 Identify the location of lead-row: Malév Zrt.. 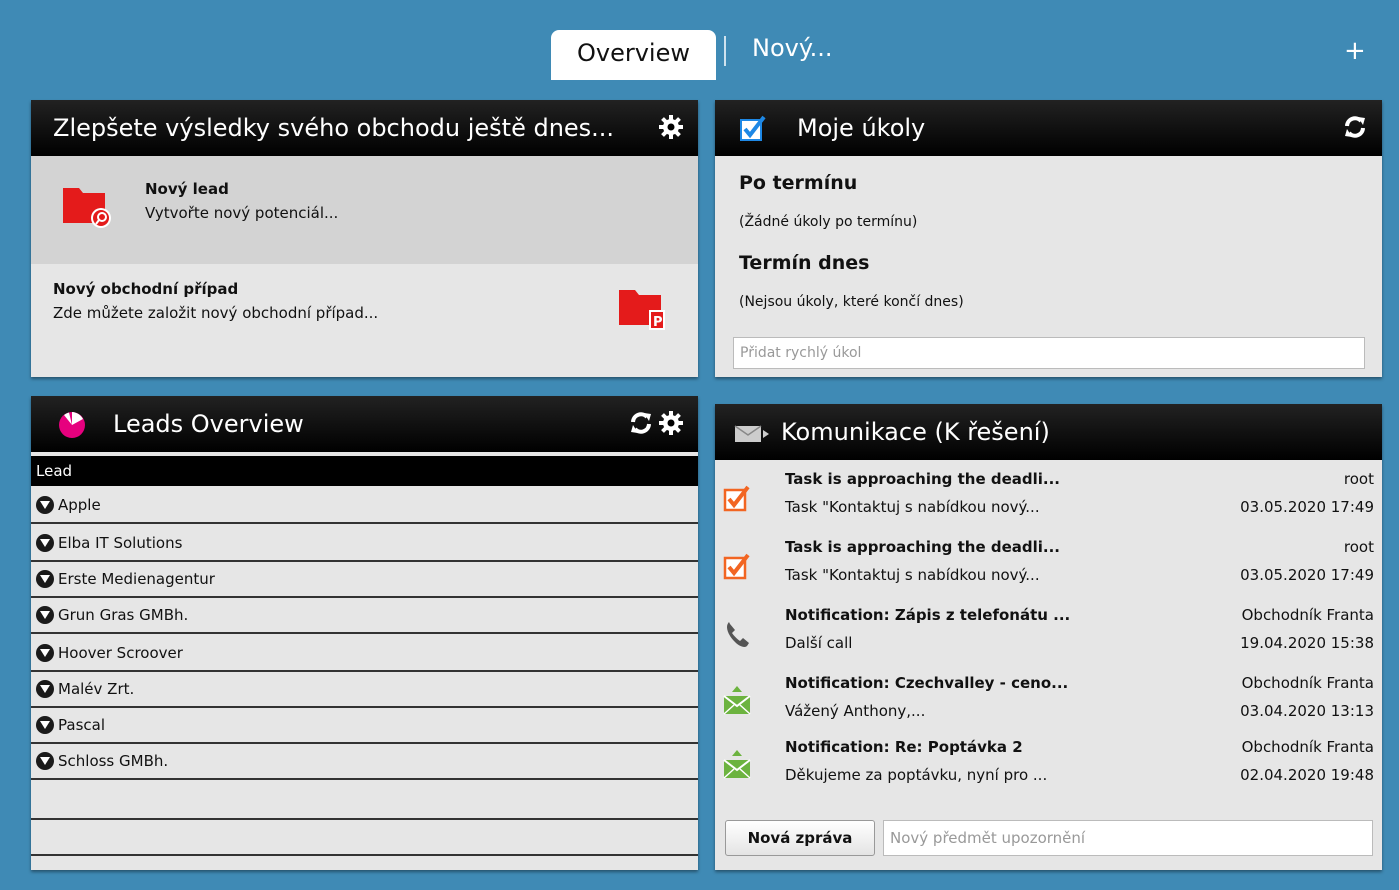
(364, 690).